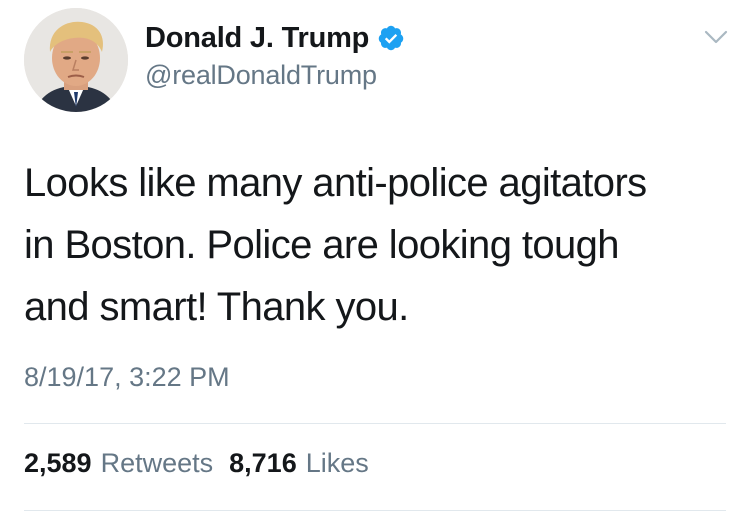 The width and height of the screenshot is (750, 523). Describe the element at coordinates (127, 377) in the screenshot. I see `timestamp: 8/19/17, 3:22 PM` at that location.